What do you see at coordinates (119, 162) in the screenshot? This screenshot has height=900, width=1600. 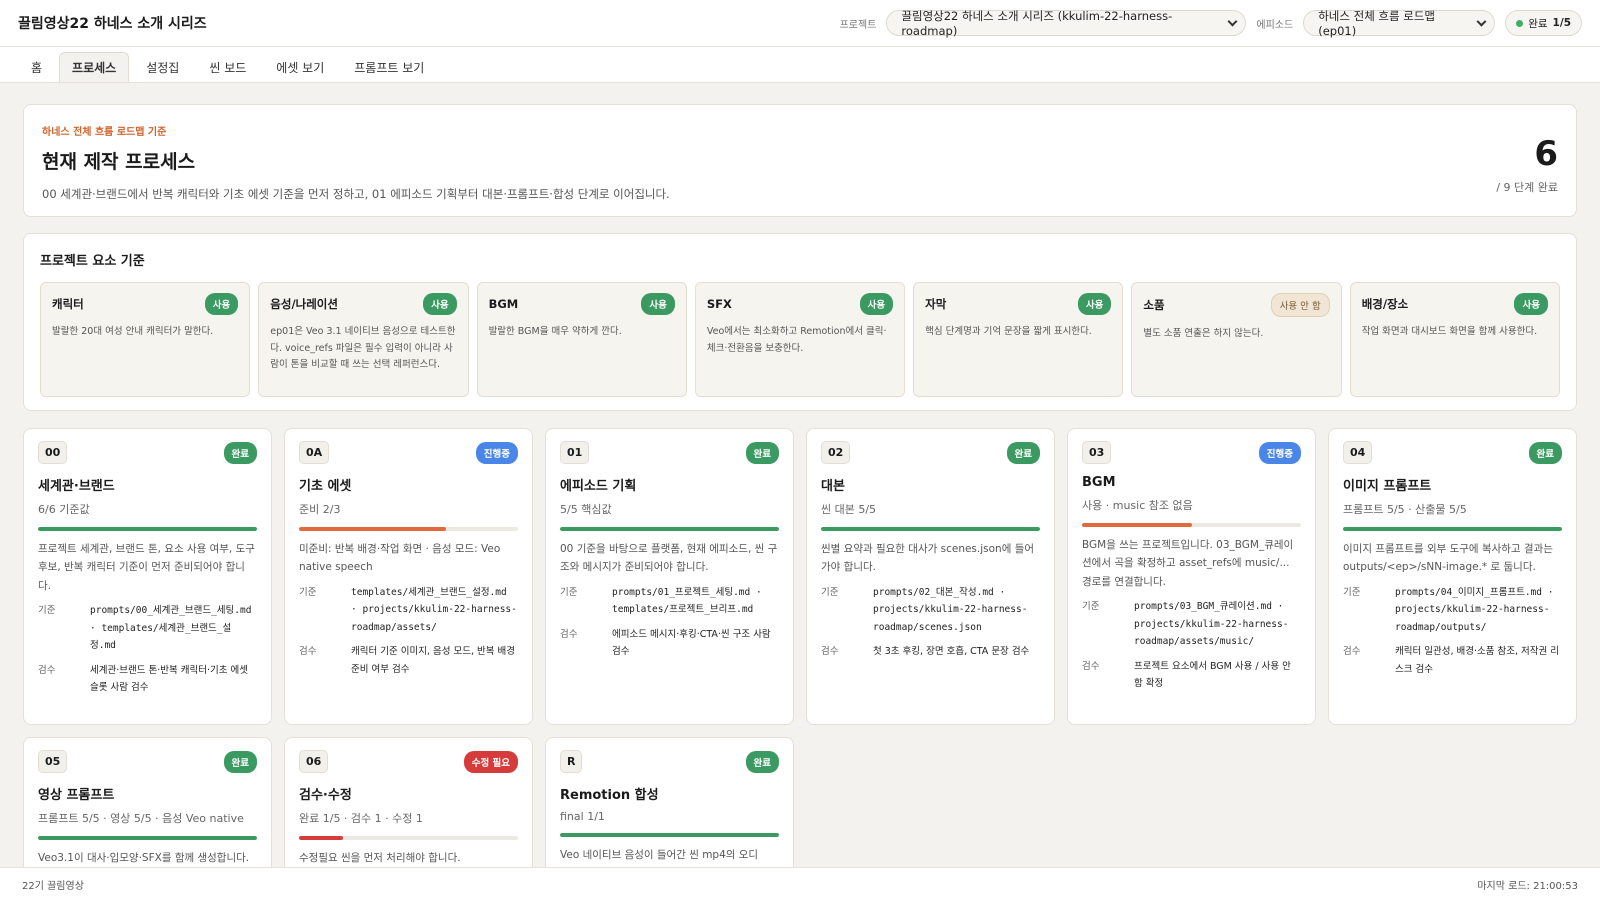 I see `page-title: 현재 제작 프로세스` at bounding box center [119, 162].